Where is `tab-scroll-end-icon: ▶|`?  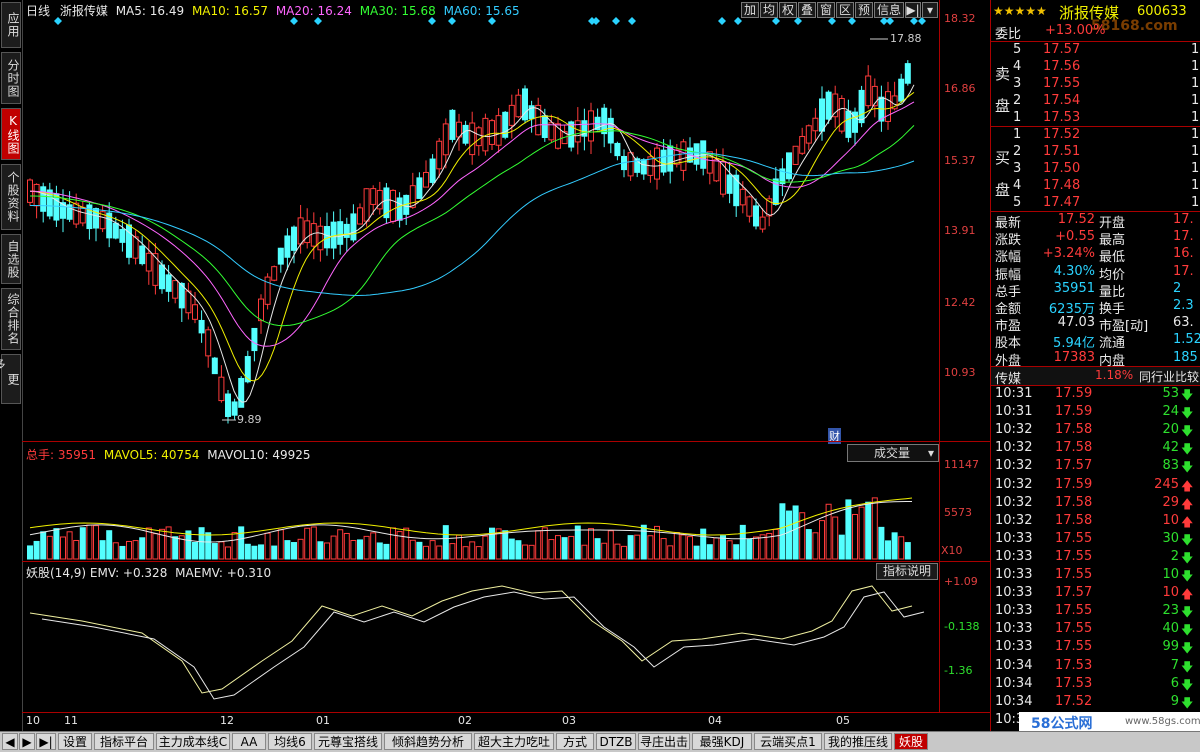 tab-scroll-end-icon: ▶| is located at coordinates (46, 741).